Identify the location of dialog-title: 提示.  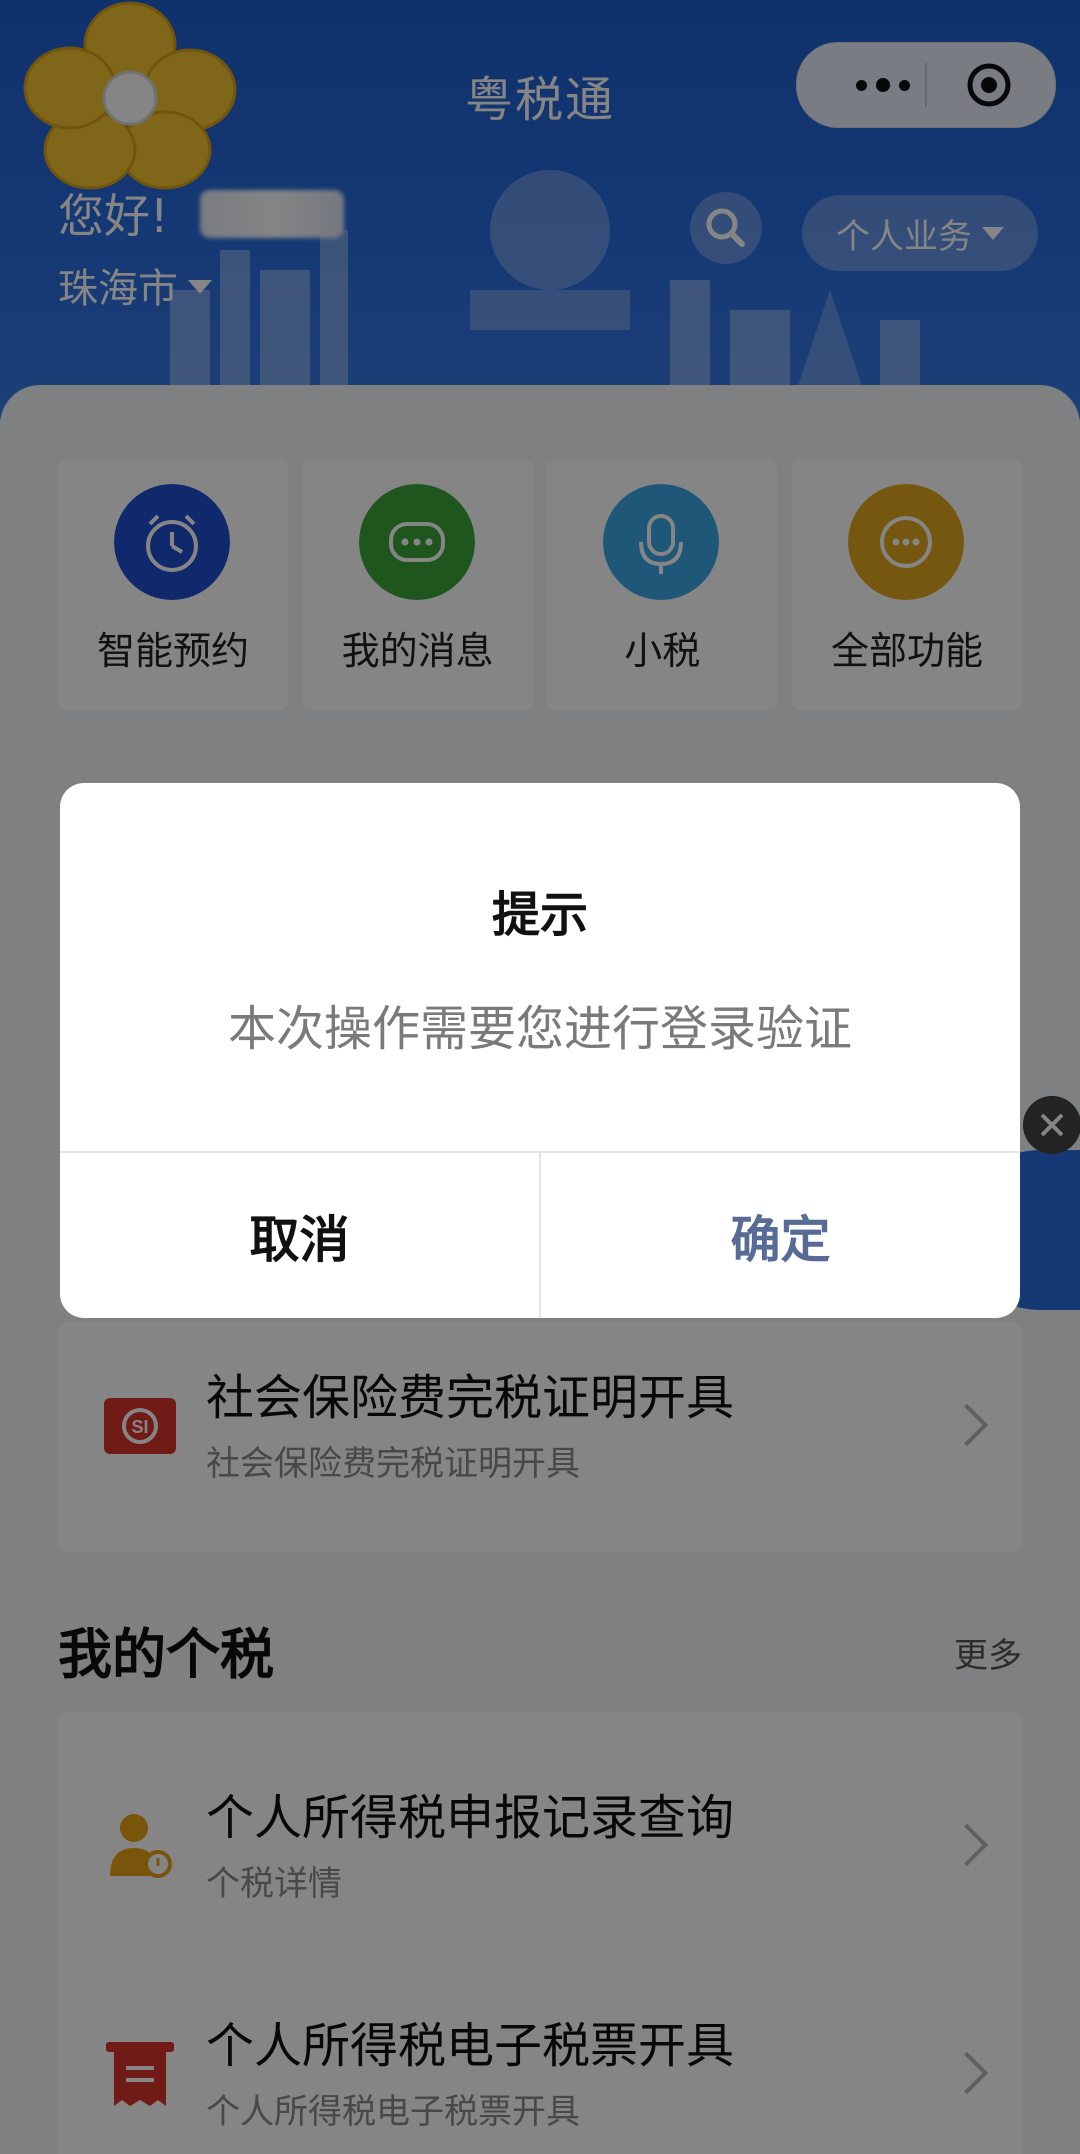
(539, 915).